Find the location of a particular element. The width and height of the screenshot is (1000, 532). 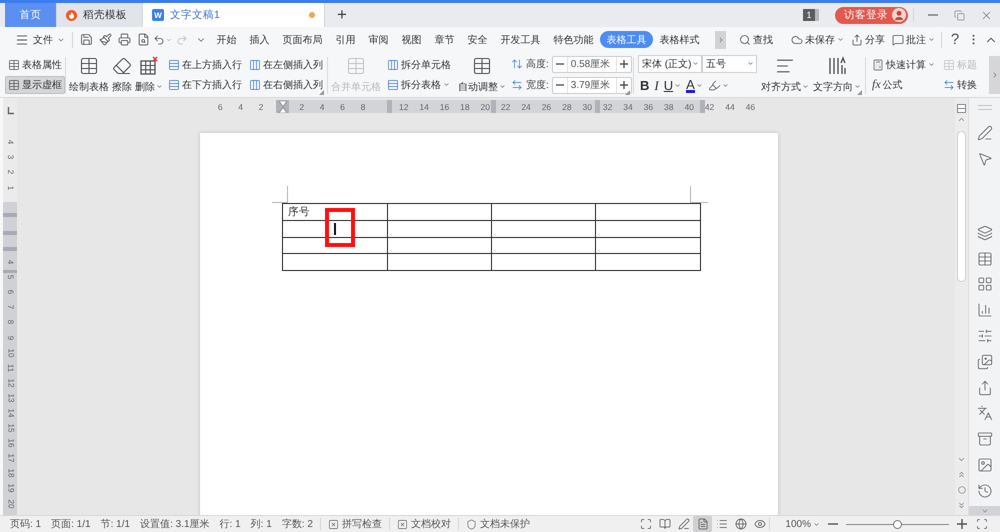

ribbon-tab: 引用 is located at coordinates (345, 39).